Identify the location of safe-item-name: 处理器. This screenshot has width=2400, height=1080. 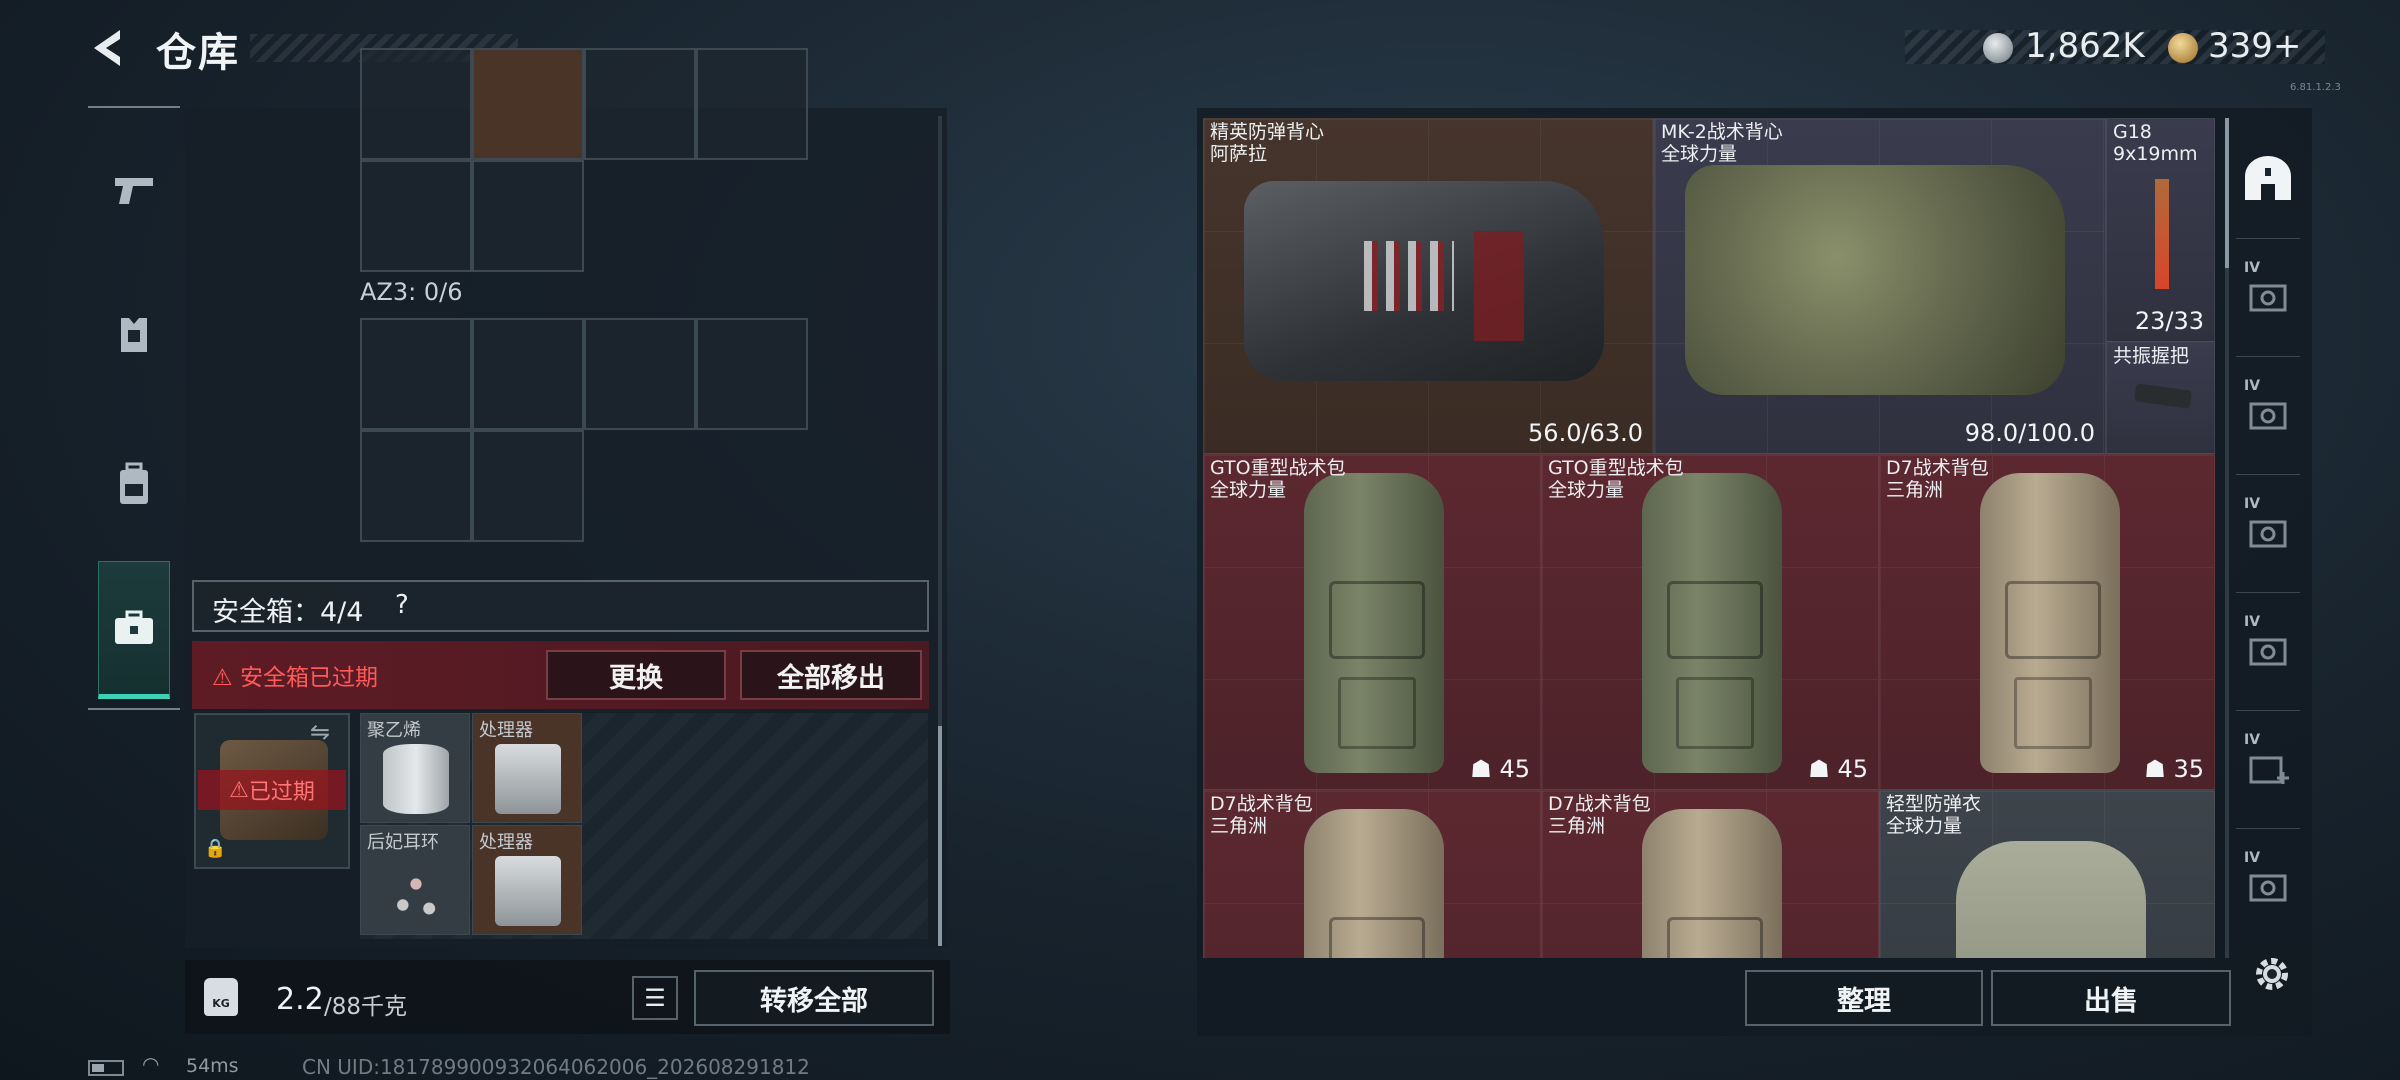
(506, 730).